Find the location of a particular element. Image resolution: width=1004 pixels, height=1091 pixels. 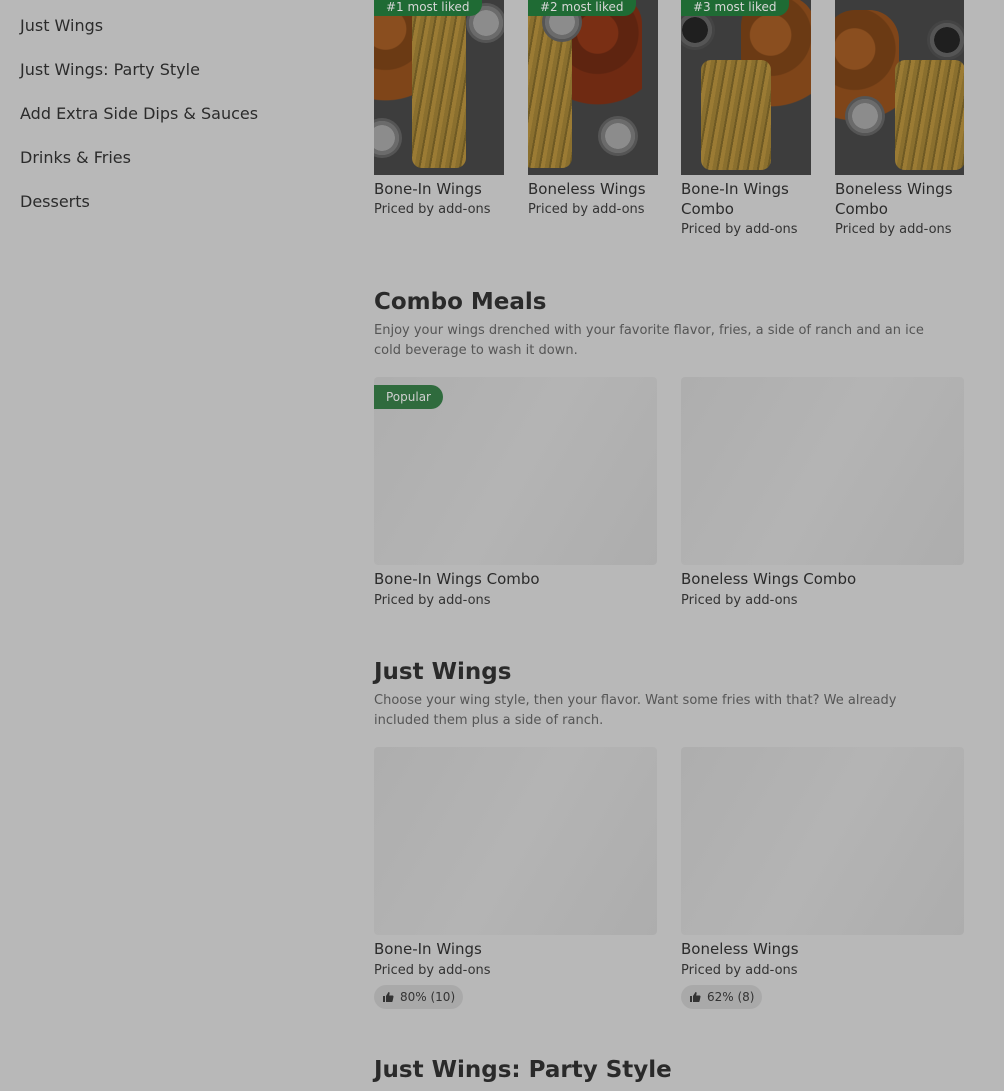

rating-text: 62% (8) is located at coordinates (731, 997).